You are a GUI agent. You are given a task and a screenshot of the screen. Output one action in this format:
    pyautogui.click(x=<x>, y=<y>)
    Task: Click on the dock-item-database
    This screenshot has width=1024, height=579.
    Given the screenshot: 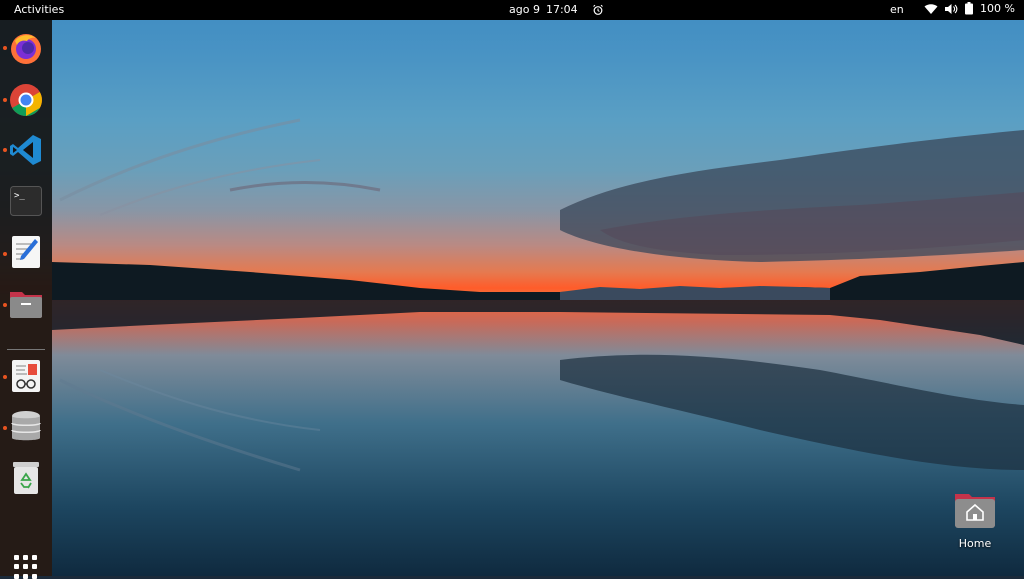 What is the action you would take?
    pyautogui.click(x=26, y=427)
    